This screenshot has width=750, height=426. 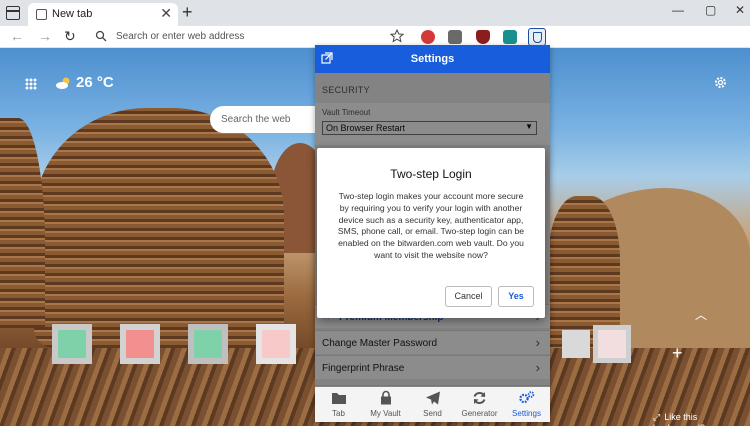 I want to click on extension-shield-icon, so click(x=483, y=37).